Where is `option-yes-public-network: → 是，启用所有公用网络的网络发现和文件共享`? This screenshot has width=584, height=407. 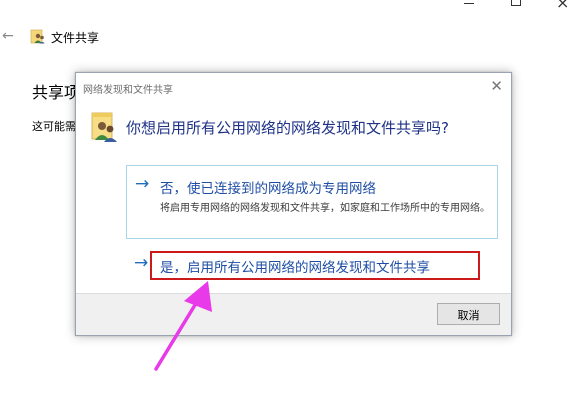
option-yes-public-network: → 是，启用所有公用网络的网络发现和文件共享 is located at coordinates (312, 266).